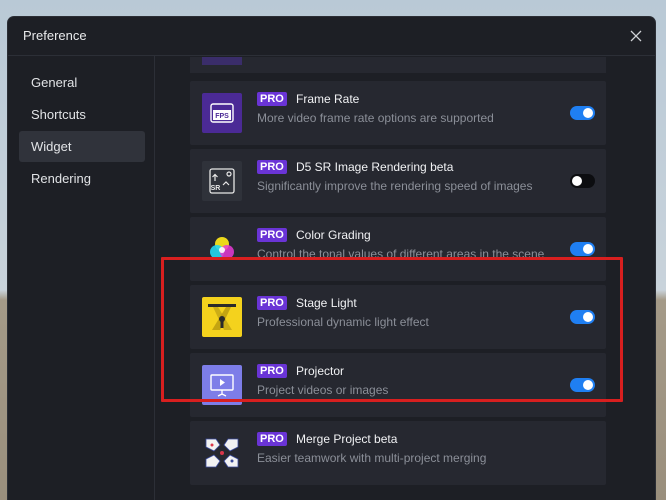 The width and height of the screenshot is (666, 500). Describe the element at coordinates (55, 35) in the screenshot. I see `dialog-title: Preference` at that location.